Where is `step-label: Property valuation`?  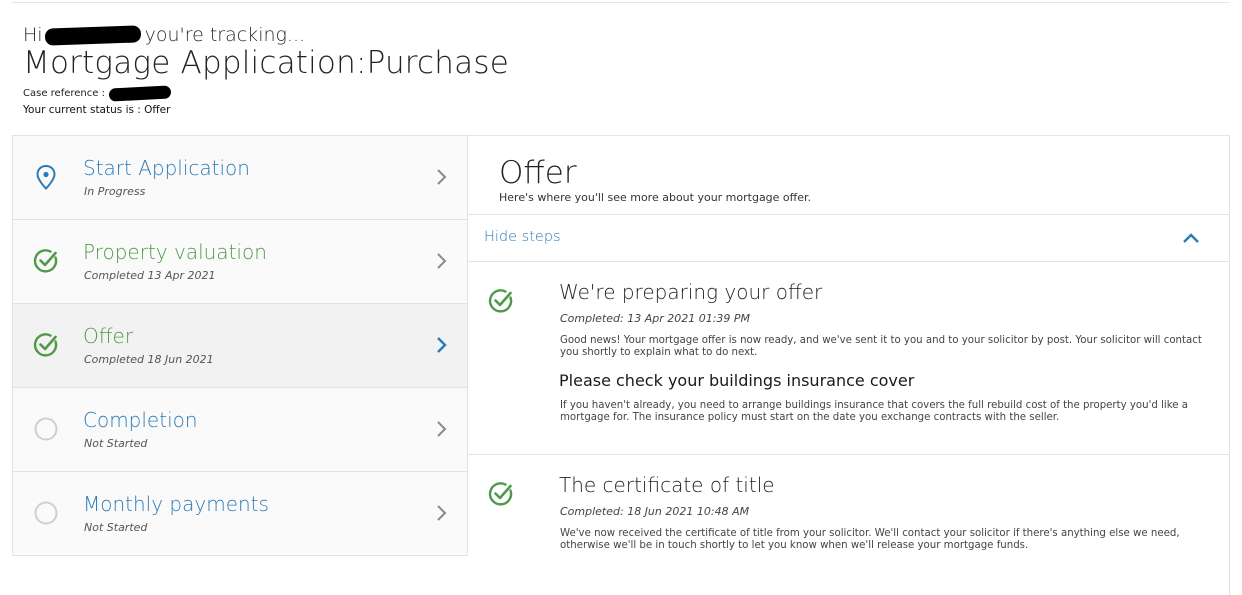 step-label: Property valuation is located at coordinates (175, 252).